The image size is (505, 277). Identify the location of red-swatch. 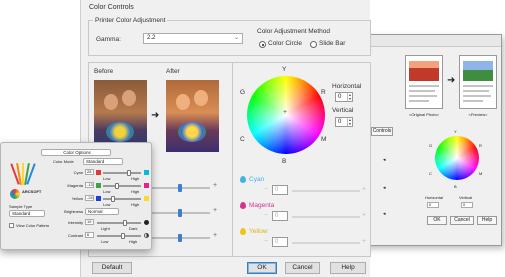
(98, 172).